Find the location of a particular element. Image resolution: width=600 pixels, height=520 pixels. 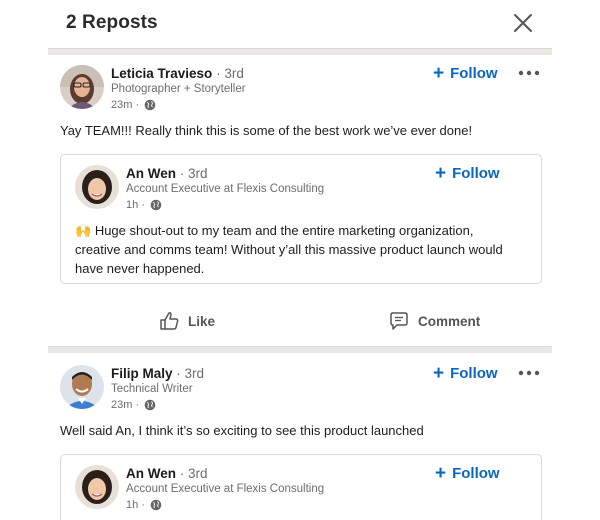

comment-button: Comment is located at coordinates (434, 321).